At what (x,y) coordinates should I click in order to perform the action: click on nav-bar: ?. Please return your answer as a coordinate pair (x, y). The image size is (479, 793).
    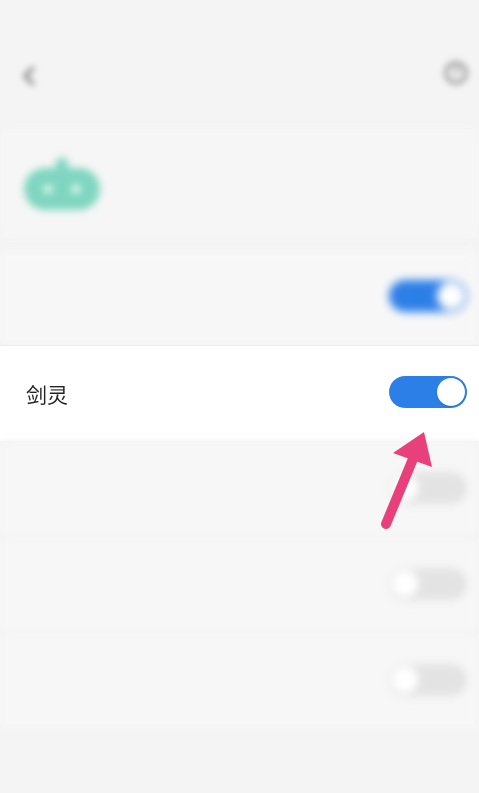
    Looking at the image, I should click on (239, 79).